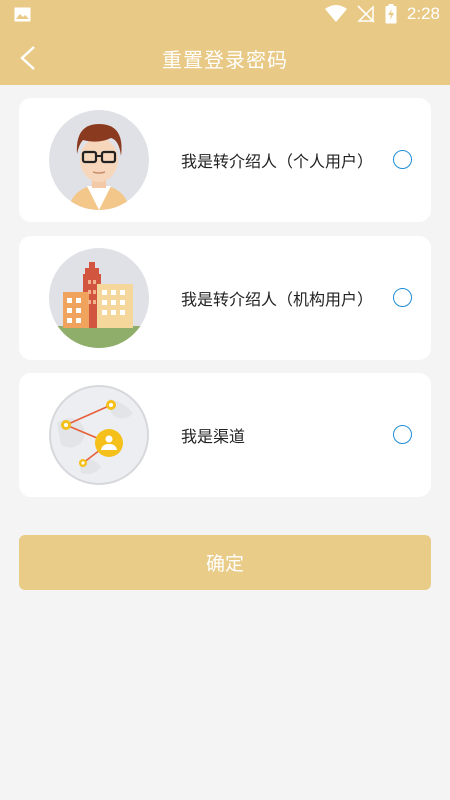  What do you see at coordinates (335, 13) in the screenshot?
I see `wifi-icon` at bounding box center [335, 13].